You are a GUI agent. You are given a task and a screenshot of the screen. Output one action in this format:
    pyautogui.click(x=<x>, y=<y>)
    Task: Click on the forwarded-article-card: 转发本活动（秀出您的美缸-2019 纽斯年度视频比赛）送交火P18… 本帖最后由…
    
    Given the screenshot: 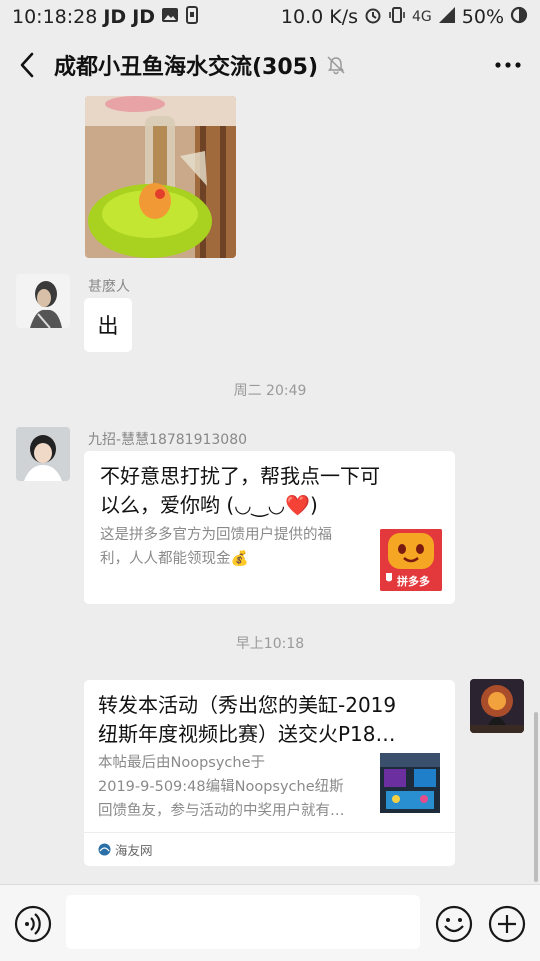 What is the action you would take?
    pyautogui.click(x=269, y=773)
    